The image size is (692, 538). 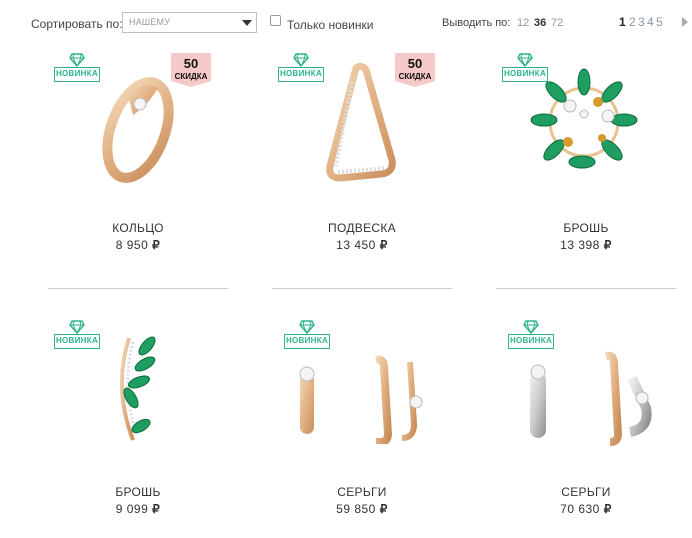 I want to click on product-price-value: 13 450, so click(x=356, y=245).